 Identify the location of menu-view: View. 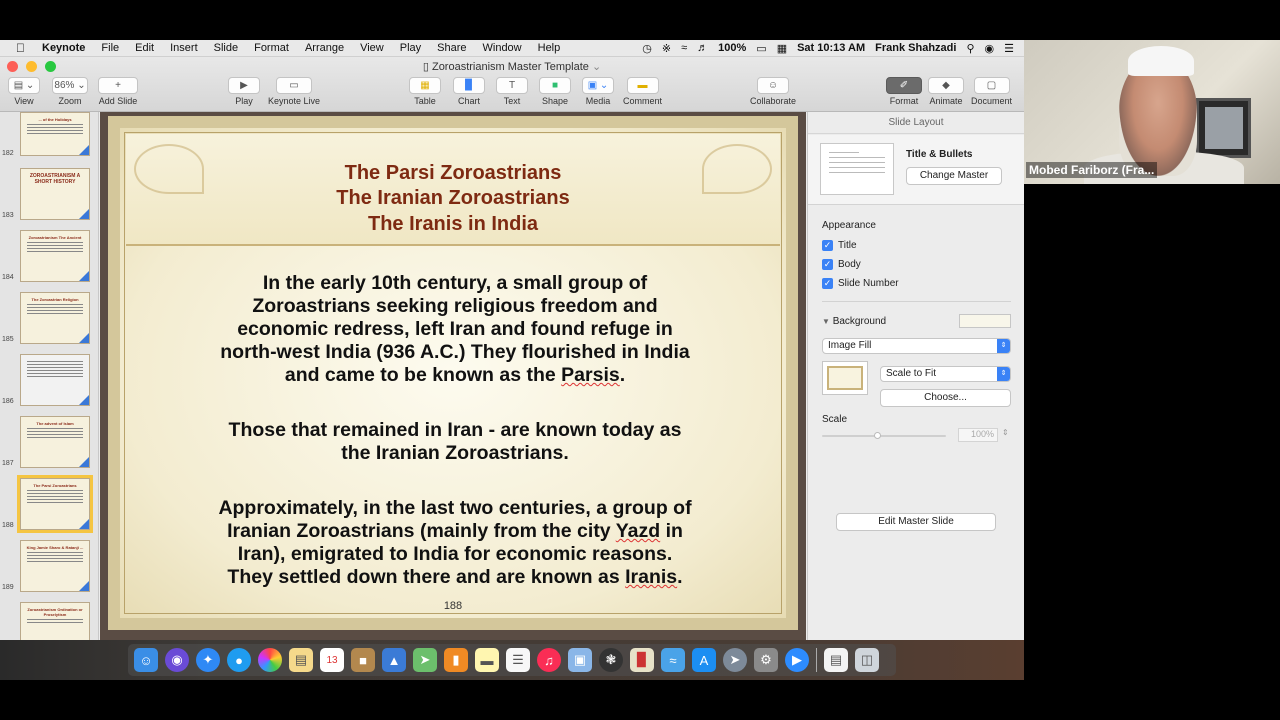
(372, 48).